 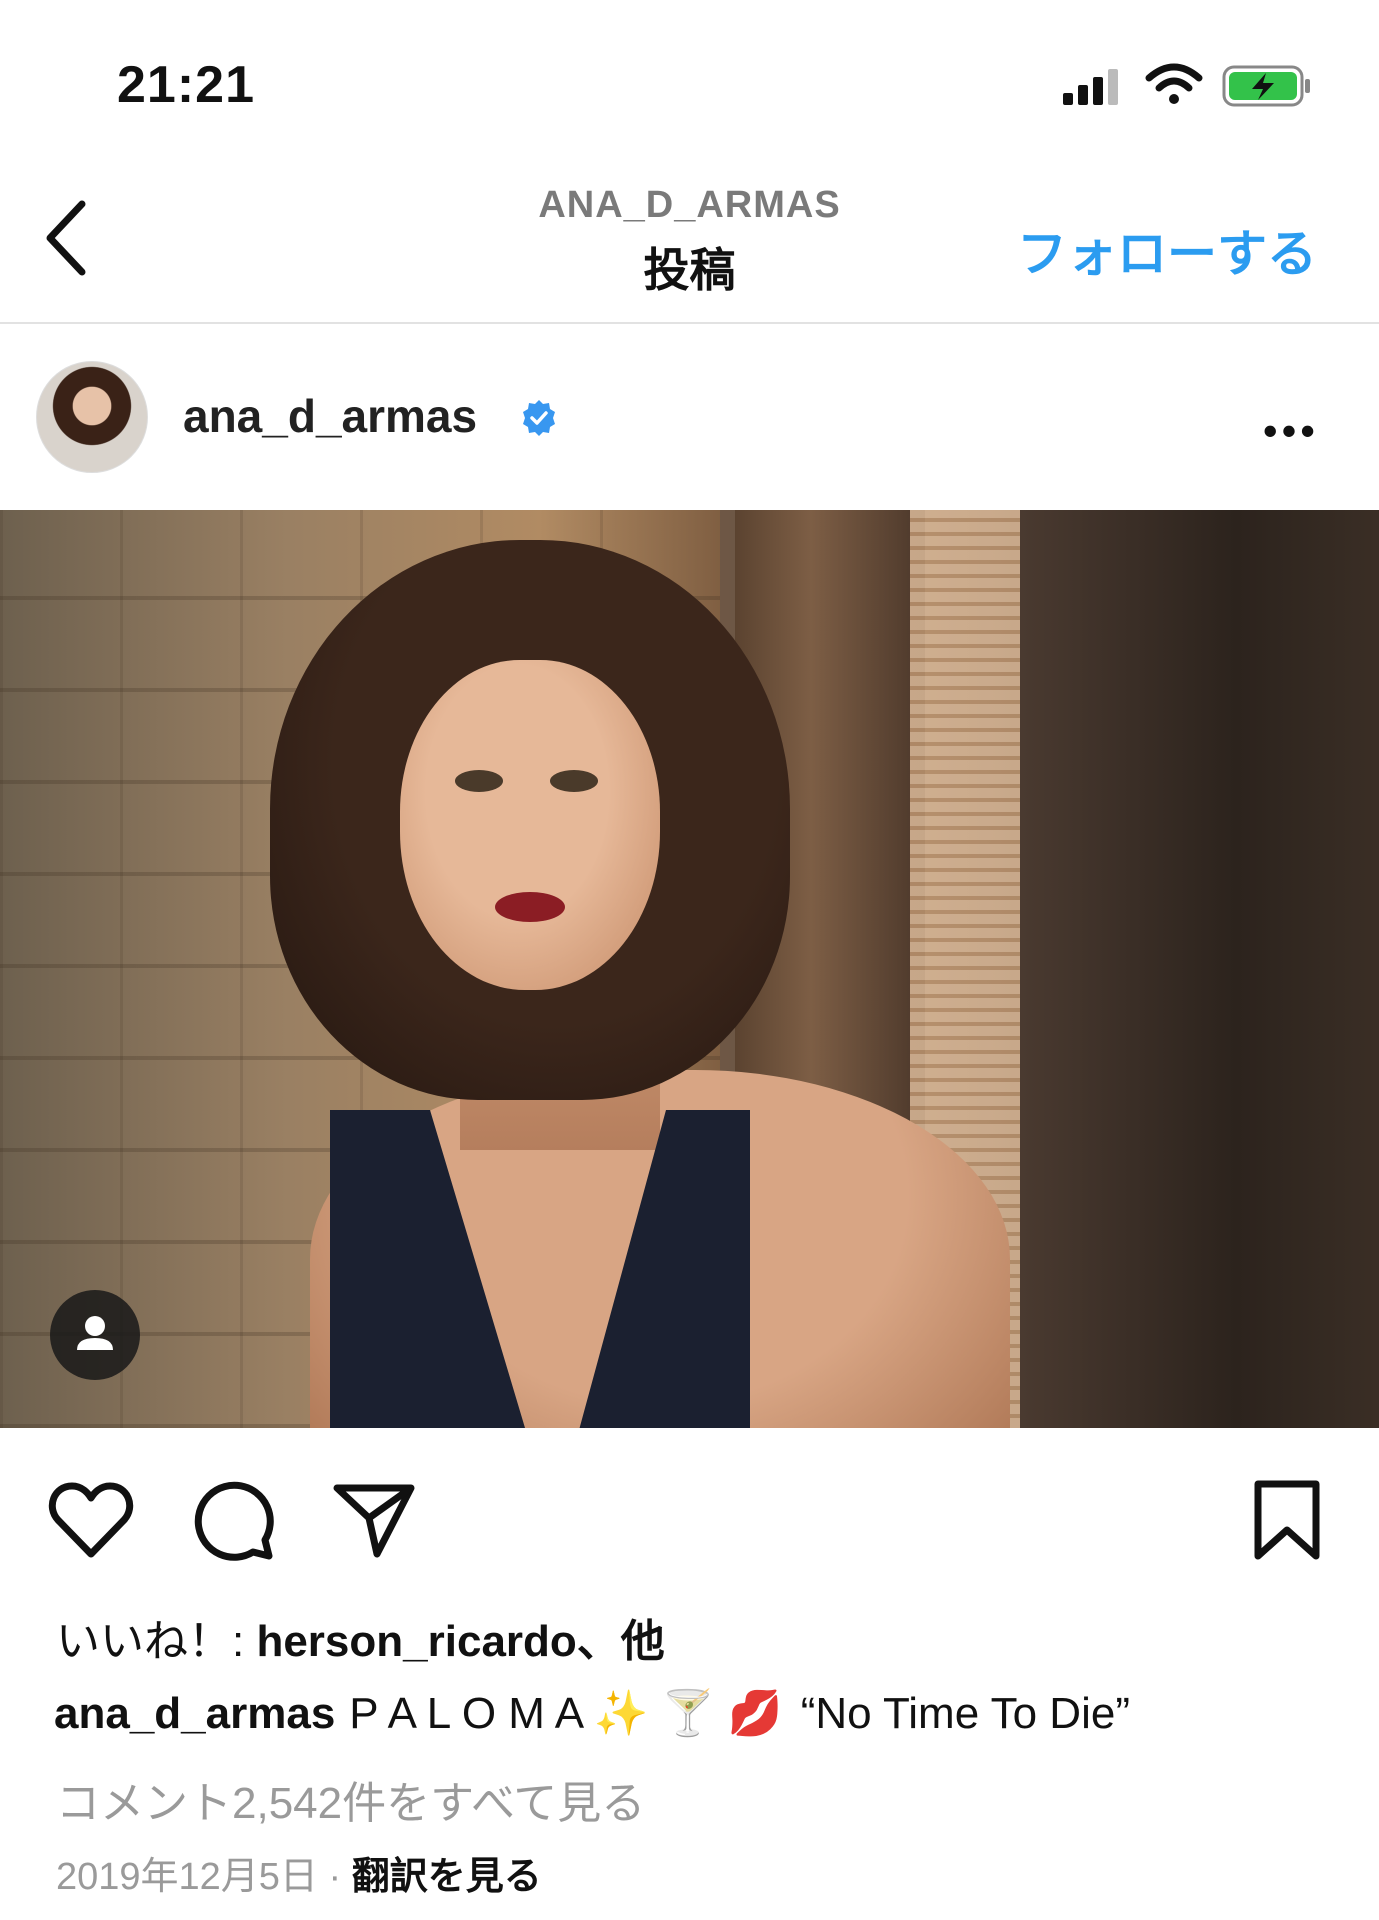 What do you see at coordinates (447, 1877) in the screenshot?
I see `see-translation-link: 翻訳を見る` at bounding box center [447, 1877].